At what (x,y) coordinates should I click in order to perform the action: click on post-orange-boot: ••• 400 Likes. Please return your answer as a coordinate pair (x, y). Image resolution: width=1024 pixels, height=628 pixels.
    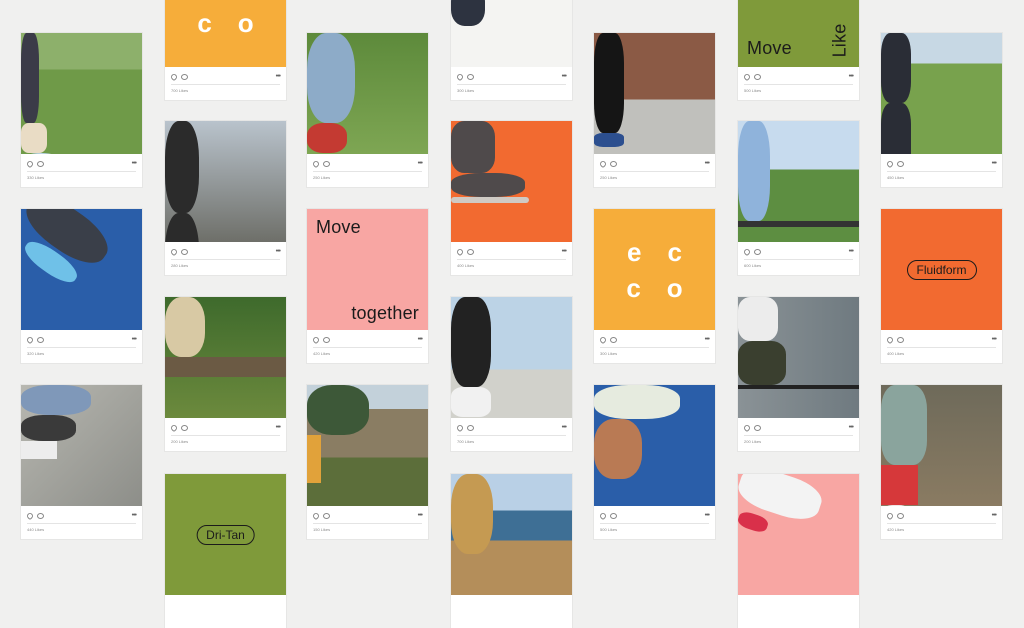
    Looking at the image, I should click on (511, 198).